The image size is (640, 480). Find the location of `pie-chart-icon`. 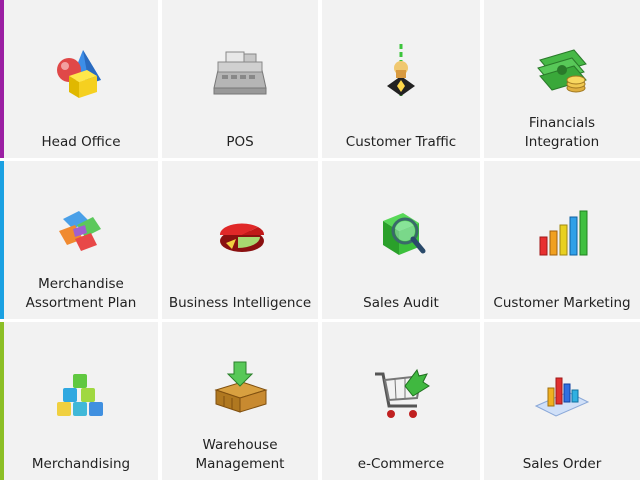

pie-chart-icon is located at coordinates (242, 237).